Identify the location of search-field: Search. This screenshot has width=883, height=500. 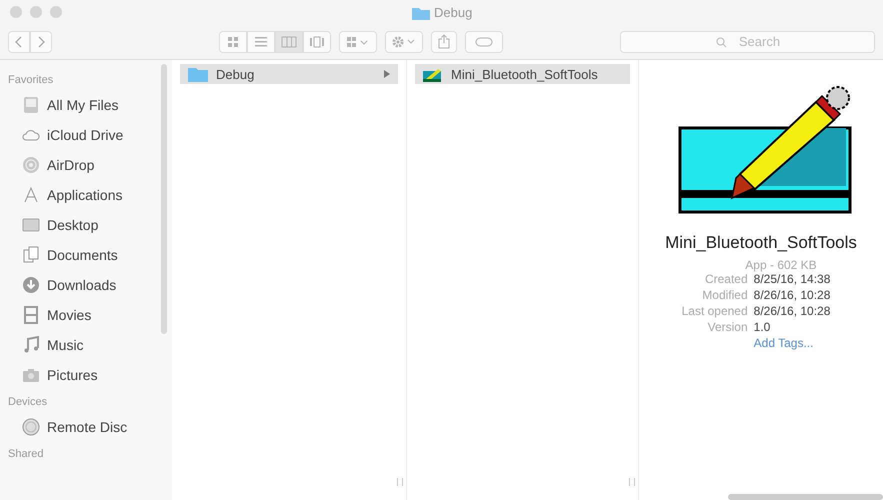
(747, 41).